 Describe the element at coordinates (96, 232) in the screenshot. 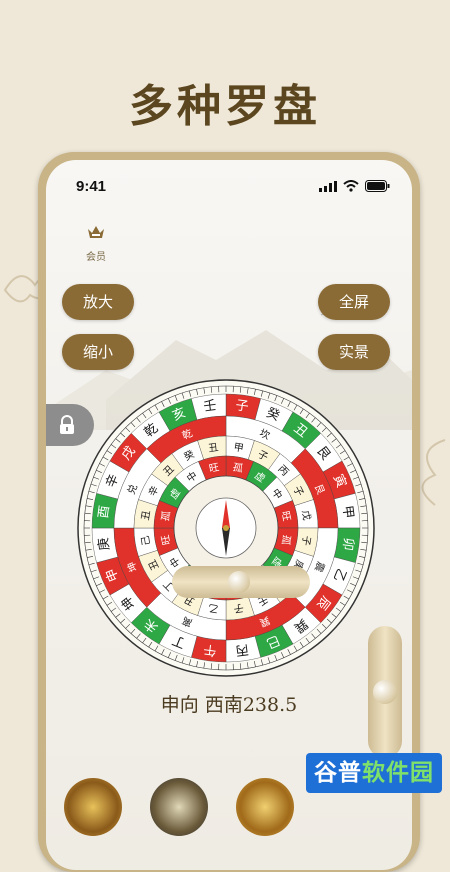

I see `crown-icon` at that location.